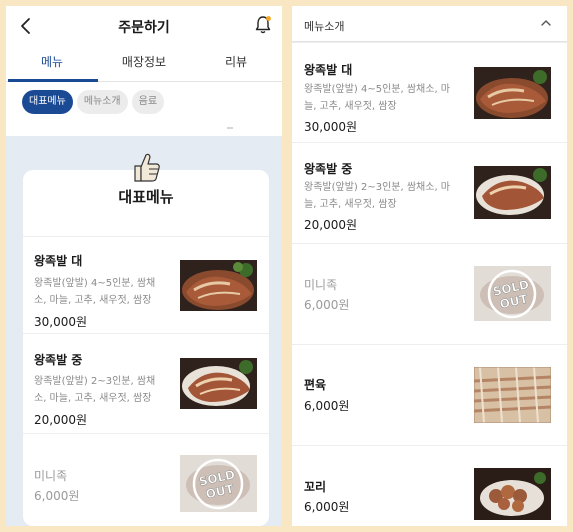  Describe the element at coordinates (95, 381) in the screenshot. I see `item-description-line1: 왕족발(앞발) 2~3인분, 쌈채` at that location.